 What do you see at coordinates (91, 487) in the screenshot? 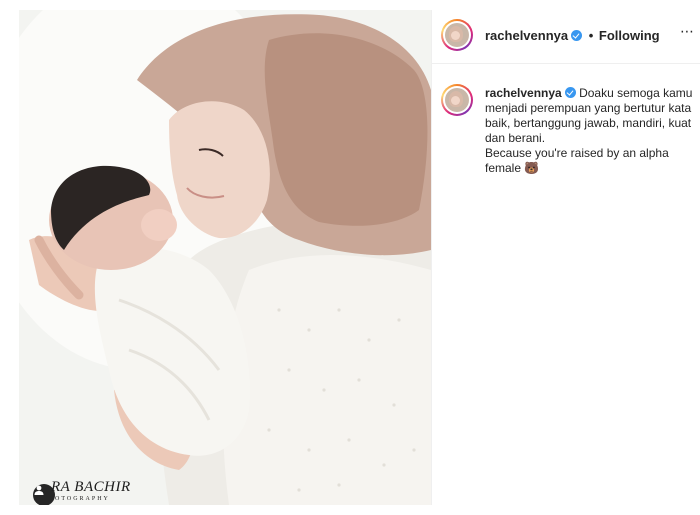
I see `watermark-name: RA BACHIR` at bounding box center [91, 487].